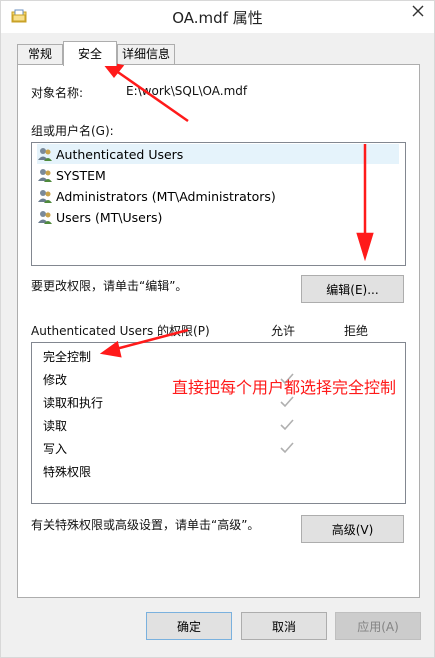  I want to click on permission-row-full-control: 完全控制, so click(67, 357).